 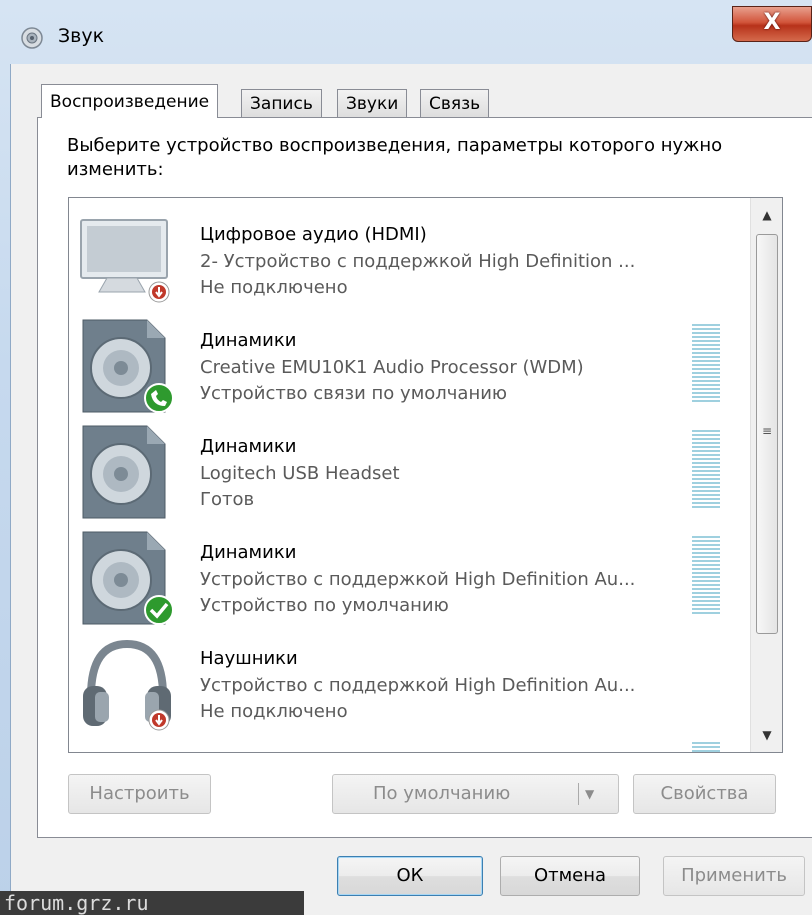 I want to click on tab-sounds: Звуки, so click(x=372, y=104).